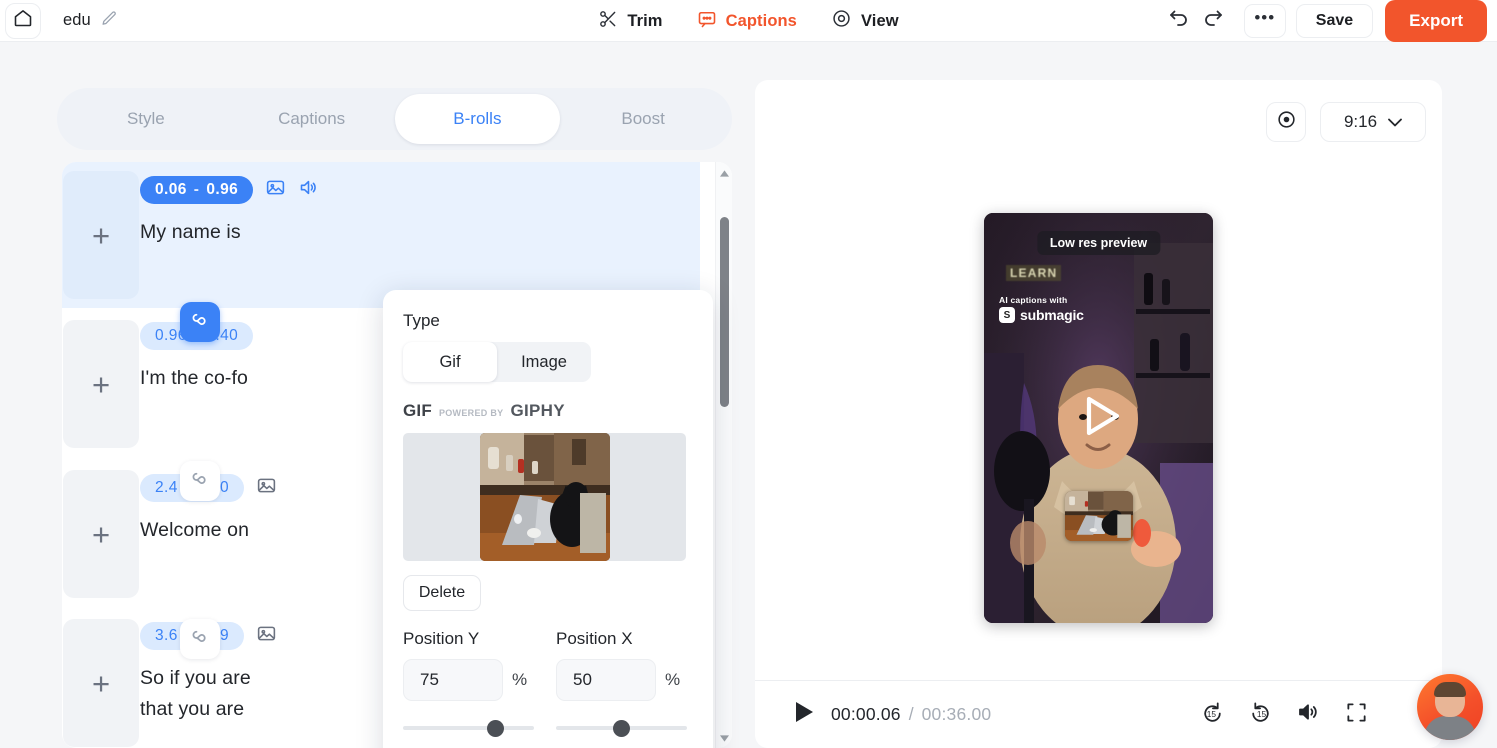 The height and width of the screenshot is (748, 1497). What do you see at coordinates (308, 190) in the screenshot?
I see `sound-icon` at bounding box center [308, 190].